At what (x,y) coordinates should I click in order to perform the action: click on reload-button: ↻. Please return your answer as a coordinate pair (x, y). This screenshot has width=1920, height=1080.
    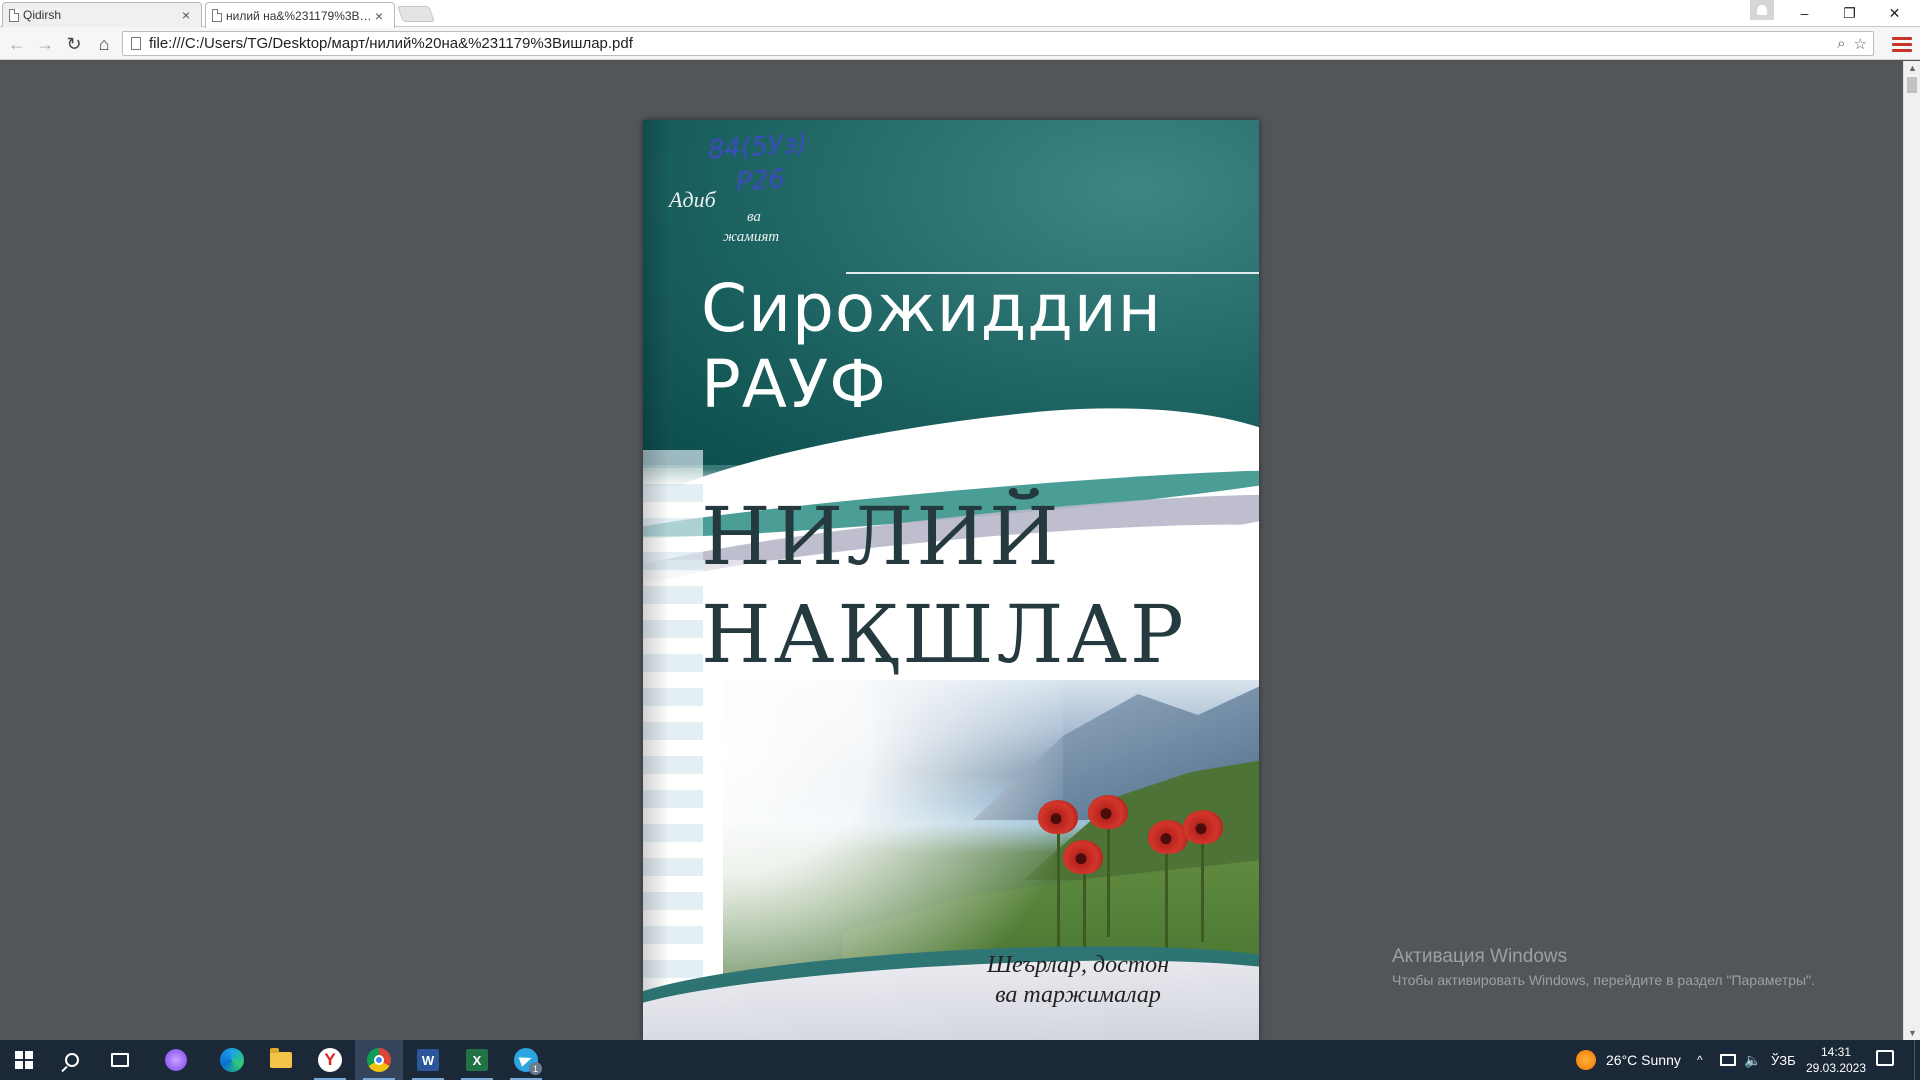
    Looking at the image, I should click on (74, 44).